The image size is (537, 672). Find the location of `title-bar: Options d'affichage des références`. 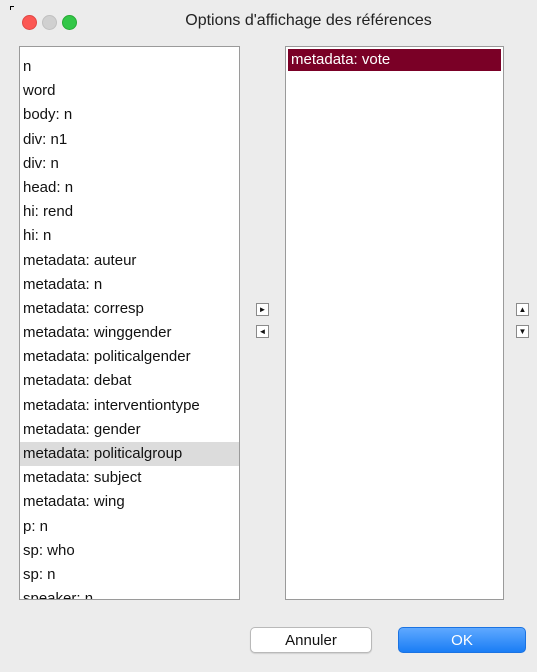

title-bar: Options d'affichage des références is located at coordinates (268, 20).